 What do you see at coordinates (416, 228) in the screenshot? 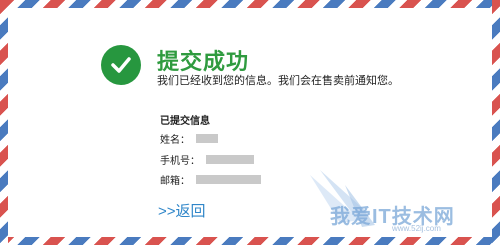
I see `watermark-url: www.52ij.com` at bounding box center [416, 228].